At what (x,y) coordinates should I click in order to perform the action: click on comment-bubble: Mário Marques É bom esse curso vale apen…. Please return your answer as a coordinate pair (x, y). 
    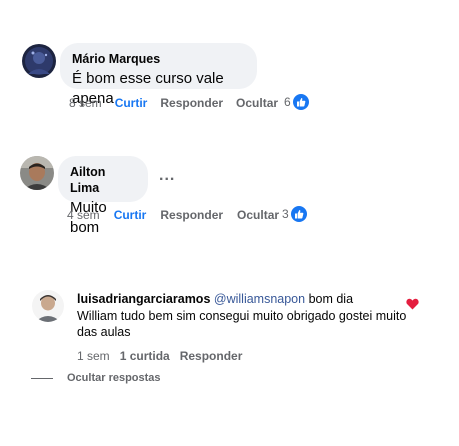
    Looking at the image, I should click on (158, 75).